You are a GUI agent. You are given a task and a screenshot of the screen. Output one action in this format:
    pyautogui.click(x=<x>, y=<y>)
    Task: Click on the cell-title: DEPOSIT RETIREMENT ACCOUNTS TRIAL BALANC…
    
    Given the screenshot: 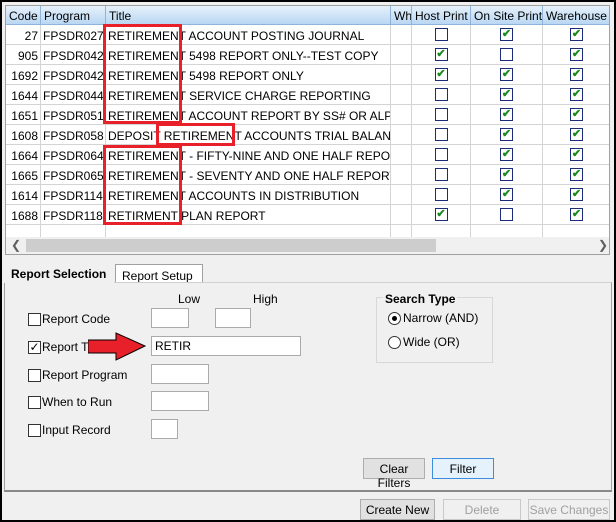 What is the action you would take?
    pyautogui.click(x=248, y=135)
    